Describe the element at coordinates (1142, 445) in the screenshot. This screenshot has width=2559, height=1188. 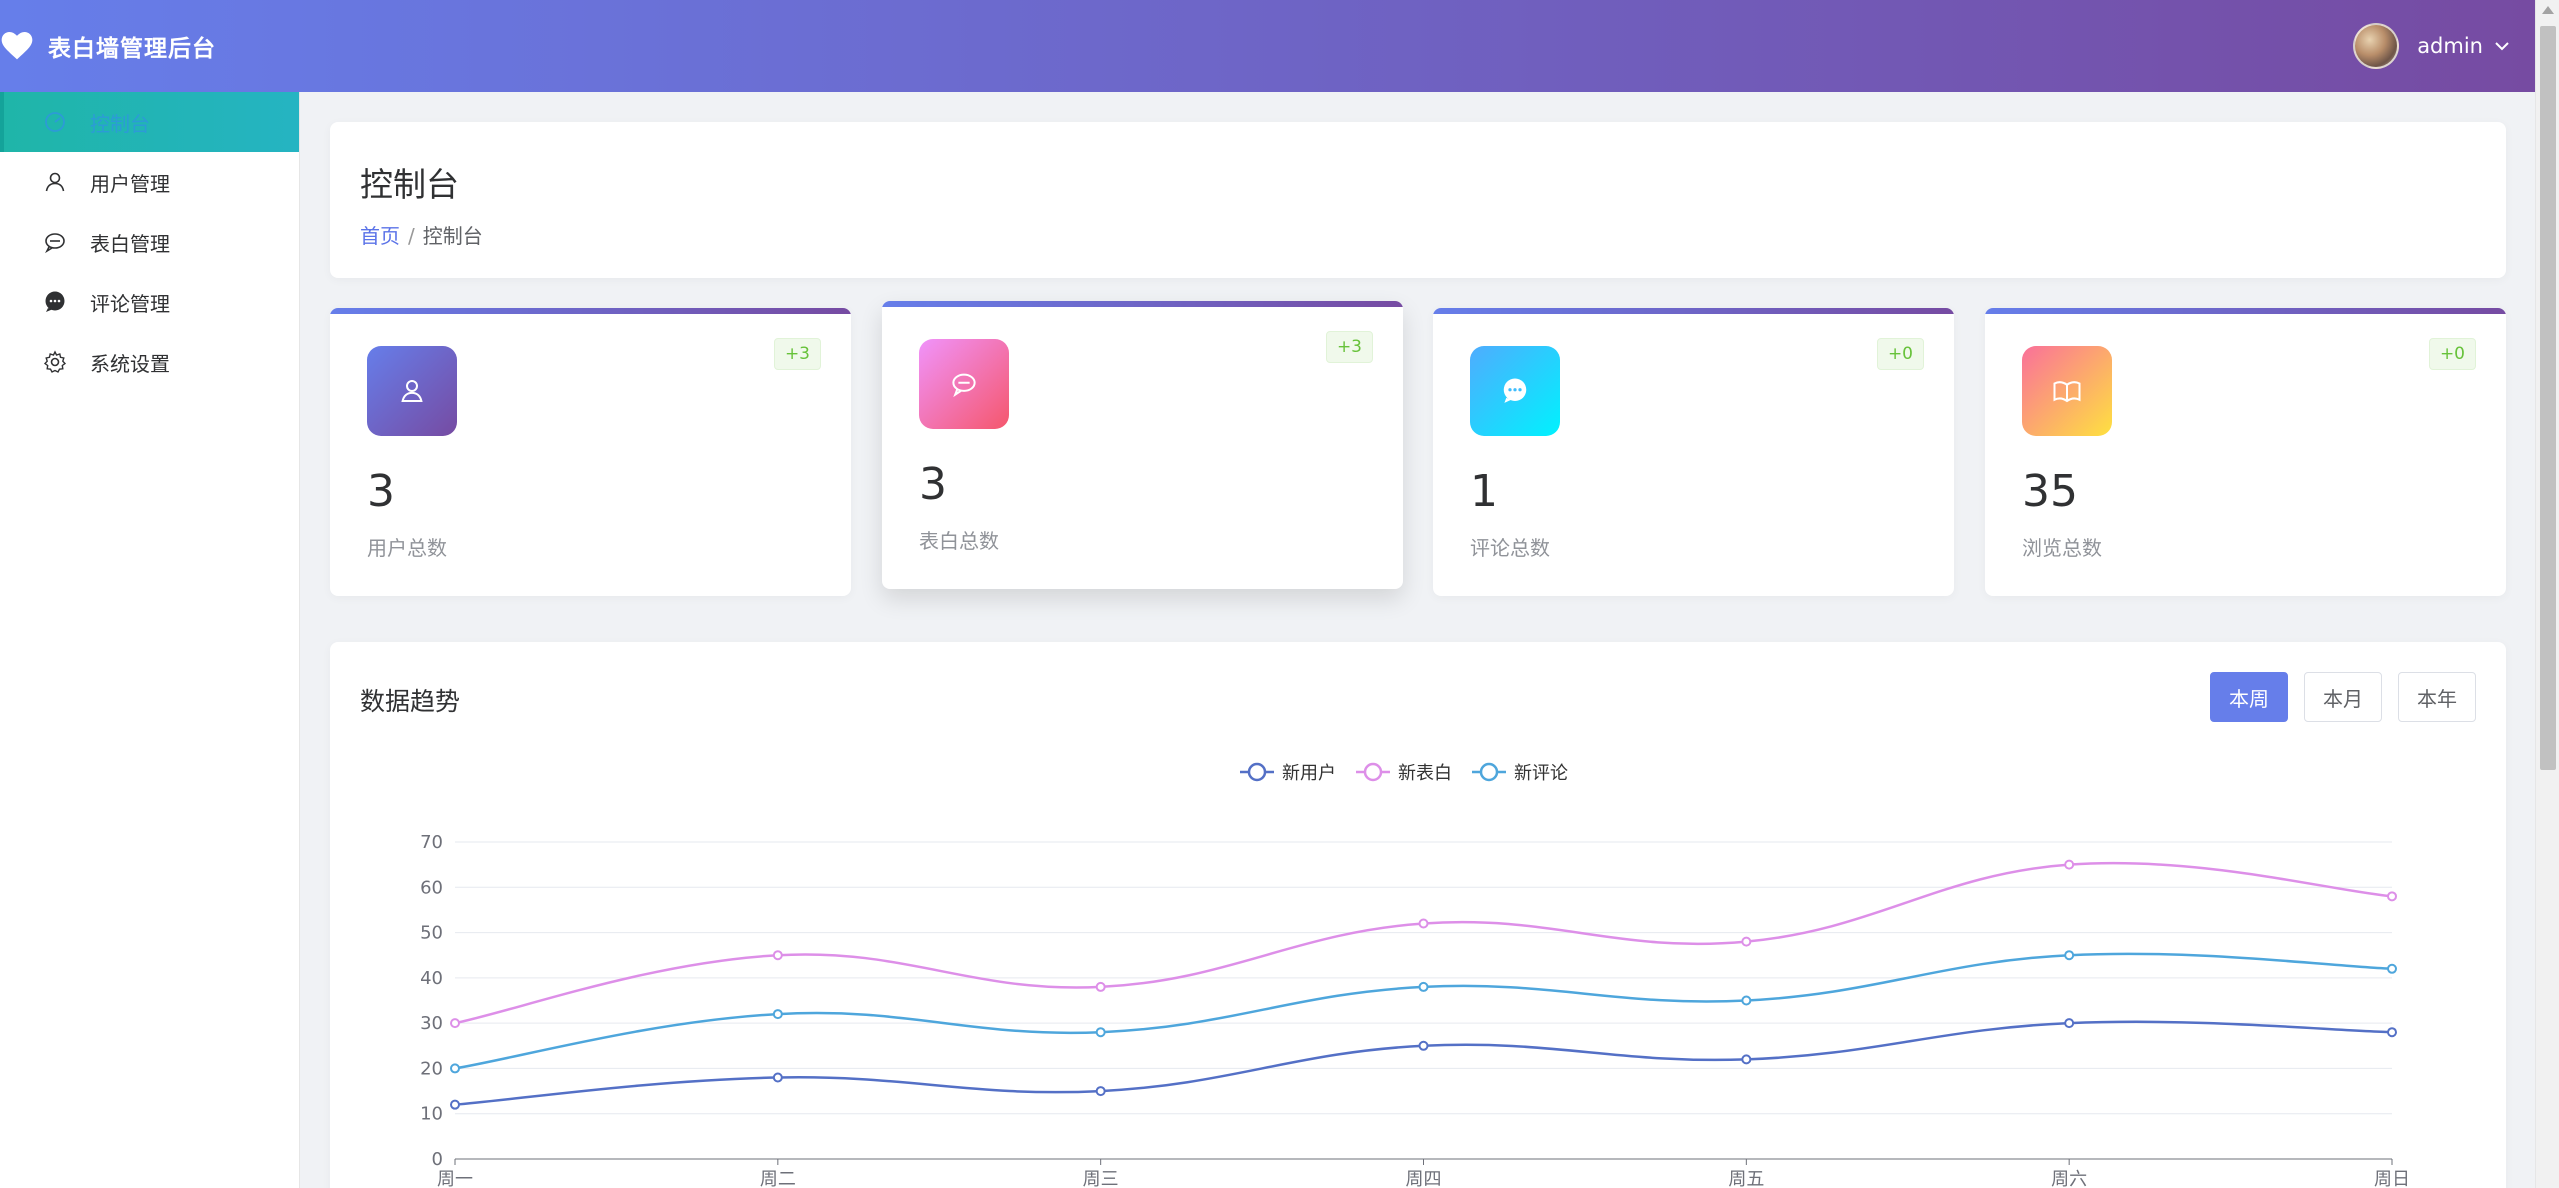
I see `stat-card-confessions: +3 3 表白总数` at that location.